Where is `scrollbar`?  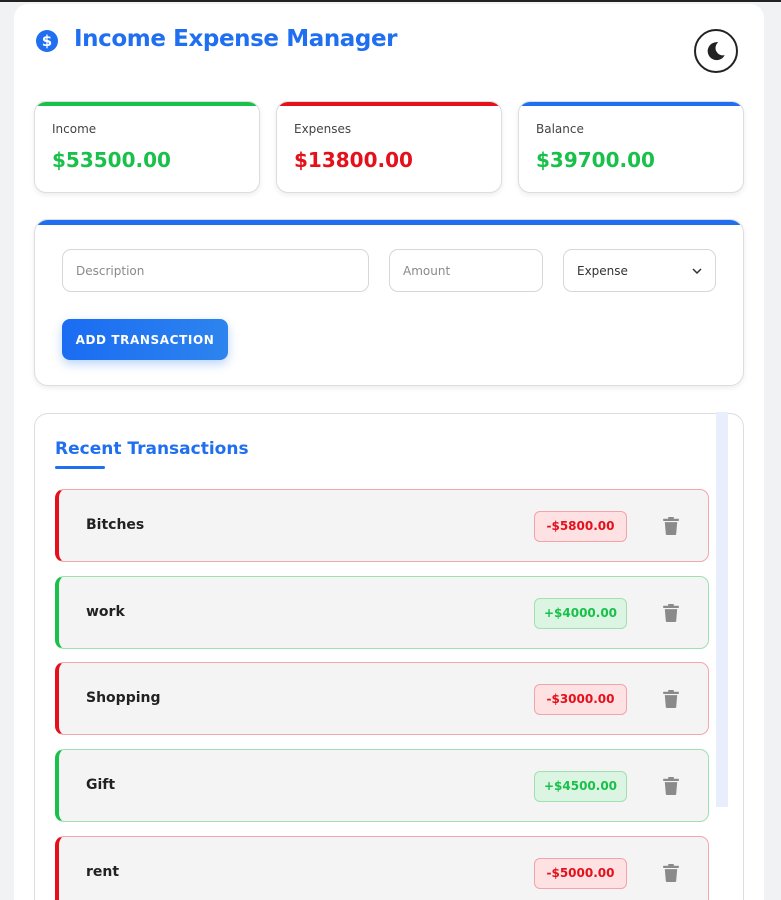
scrollbar is located at coordinates (722, 609).